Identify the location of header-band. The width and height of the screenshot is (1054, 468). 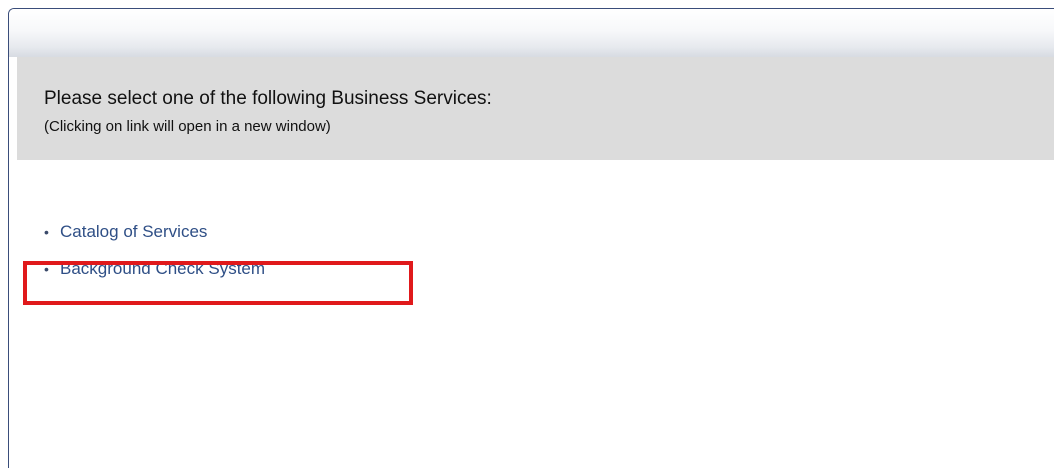
(531, 33).